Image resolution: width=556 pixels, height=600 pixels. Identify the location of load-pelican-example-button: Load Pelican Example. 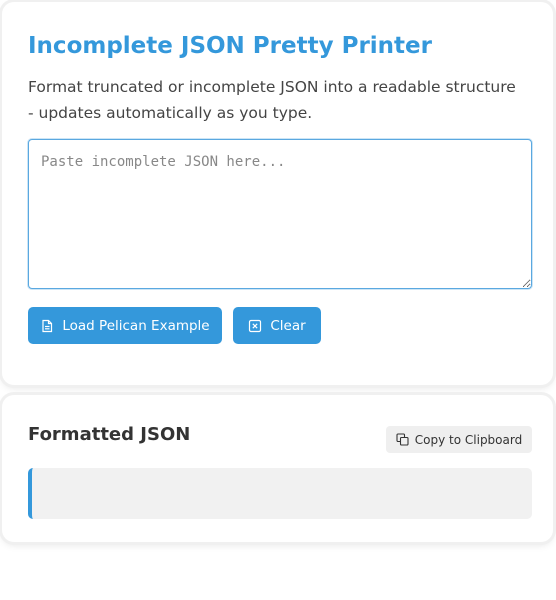
(125, 325).